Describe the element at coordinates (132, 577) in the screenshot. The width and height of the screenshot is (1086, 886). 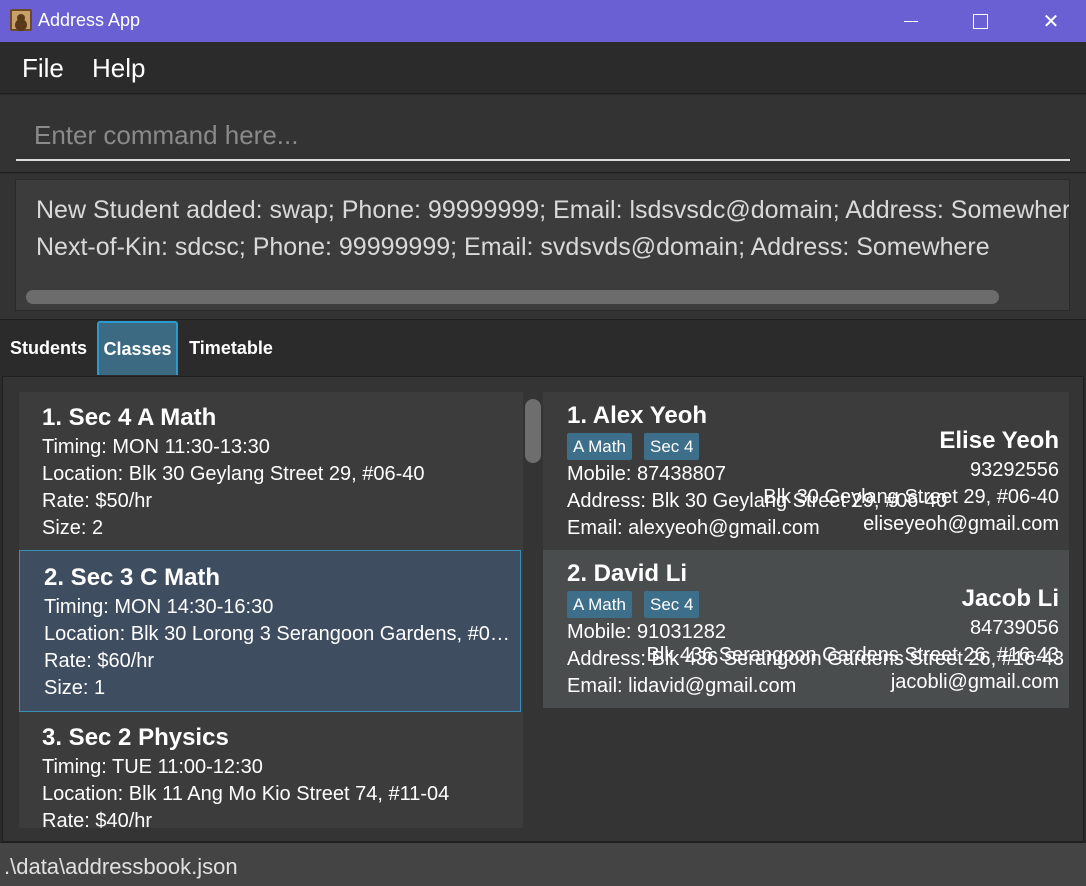
I see `class-title: 2. Sec 3 C Math` at that location.